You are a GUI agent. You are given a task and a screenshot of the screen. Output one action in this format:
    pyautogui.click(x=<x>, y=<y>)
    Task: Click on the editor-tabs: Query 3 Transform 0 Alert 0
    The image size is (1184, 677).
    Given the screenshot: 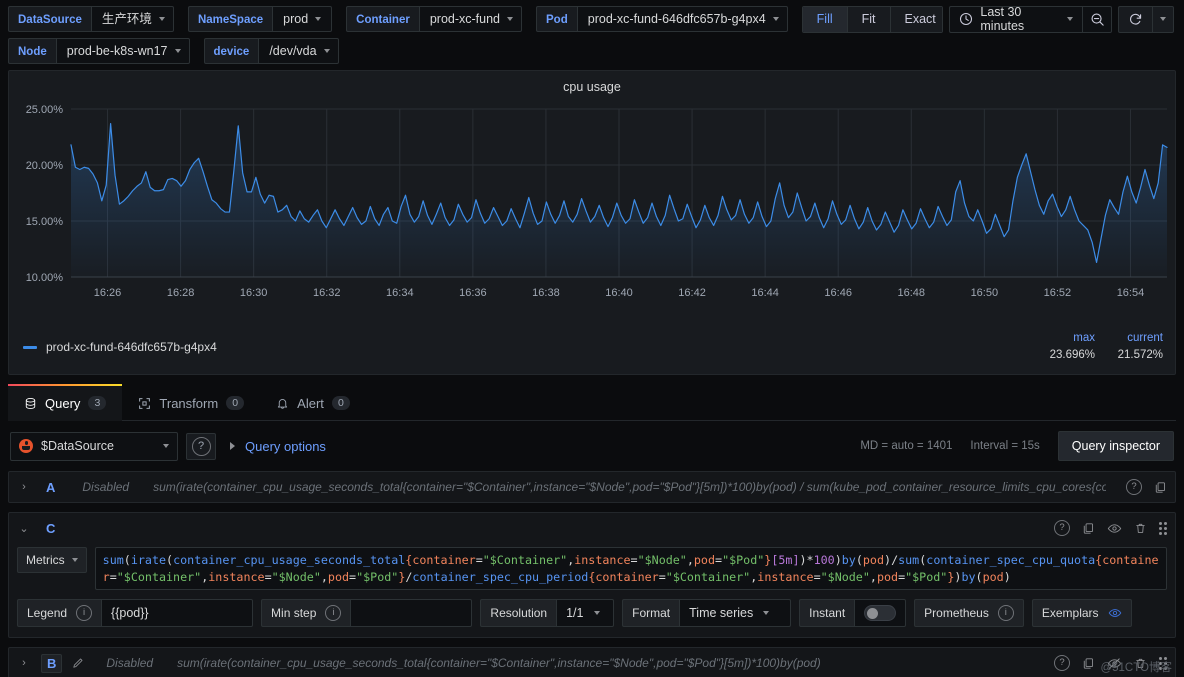 What is the action you would take?
    pyautogui.click(x=592, y=402)
    